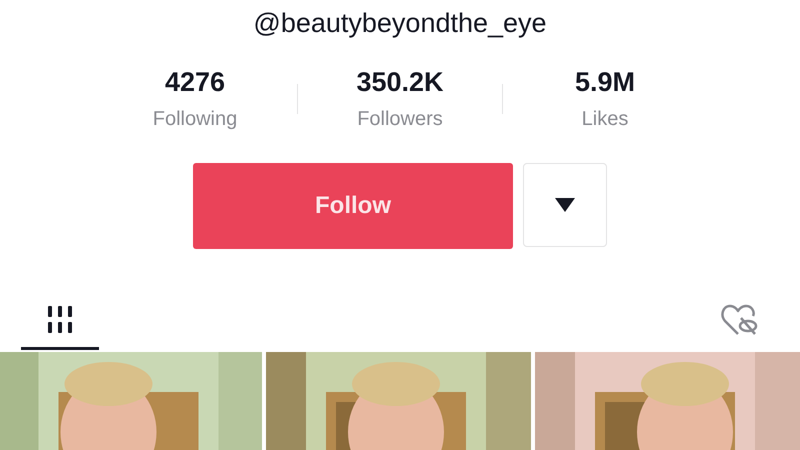  What do you see at coordinates (195, 82) in the screenshot?
I see `stat-value: 4276` at bounding box center [195, 82].